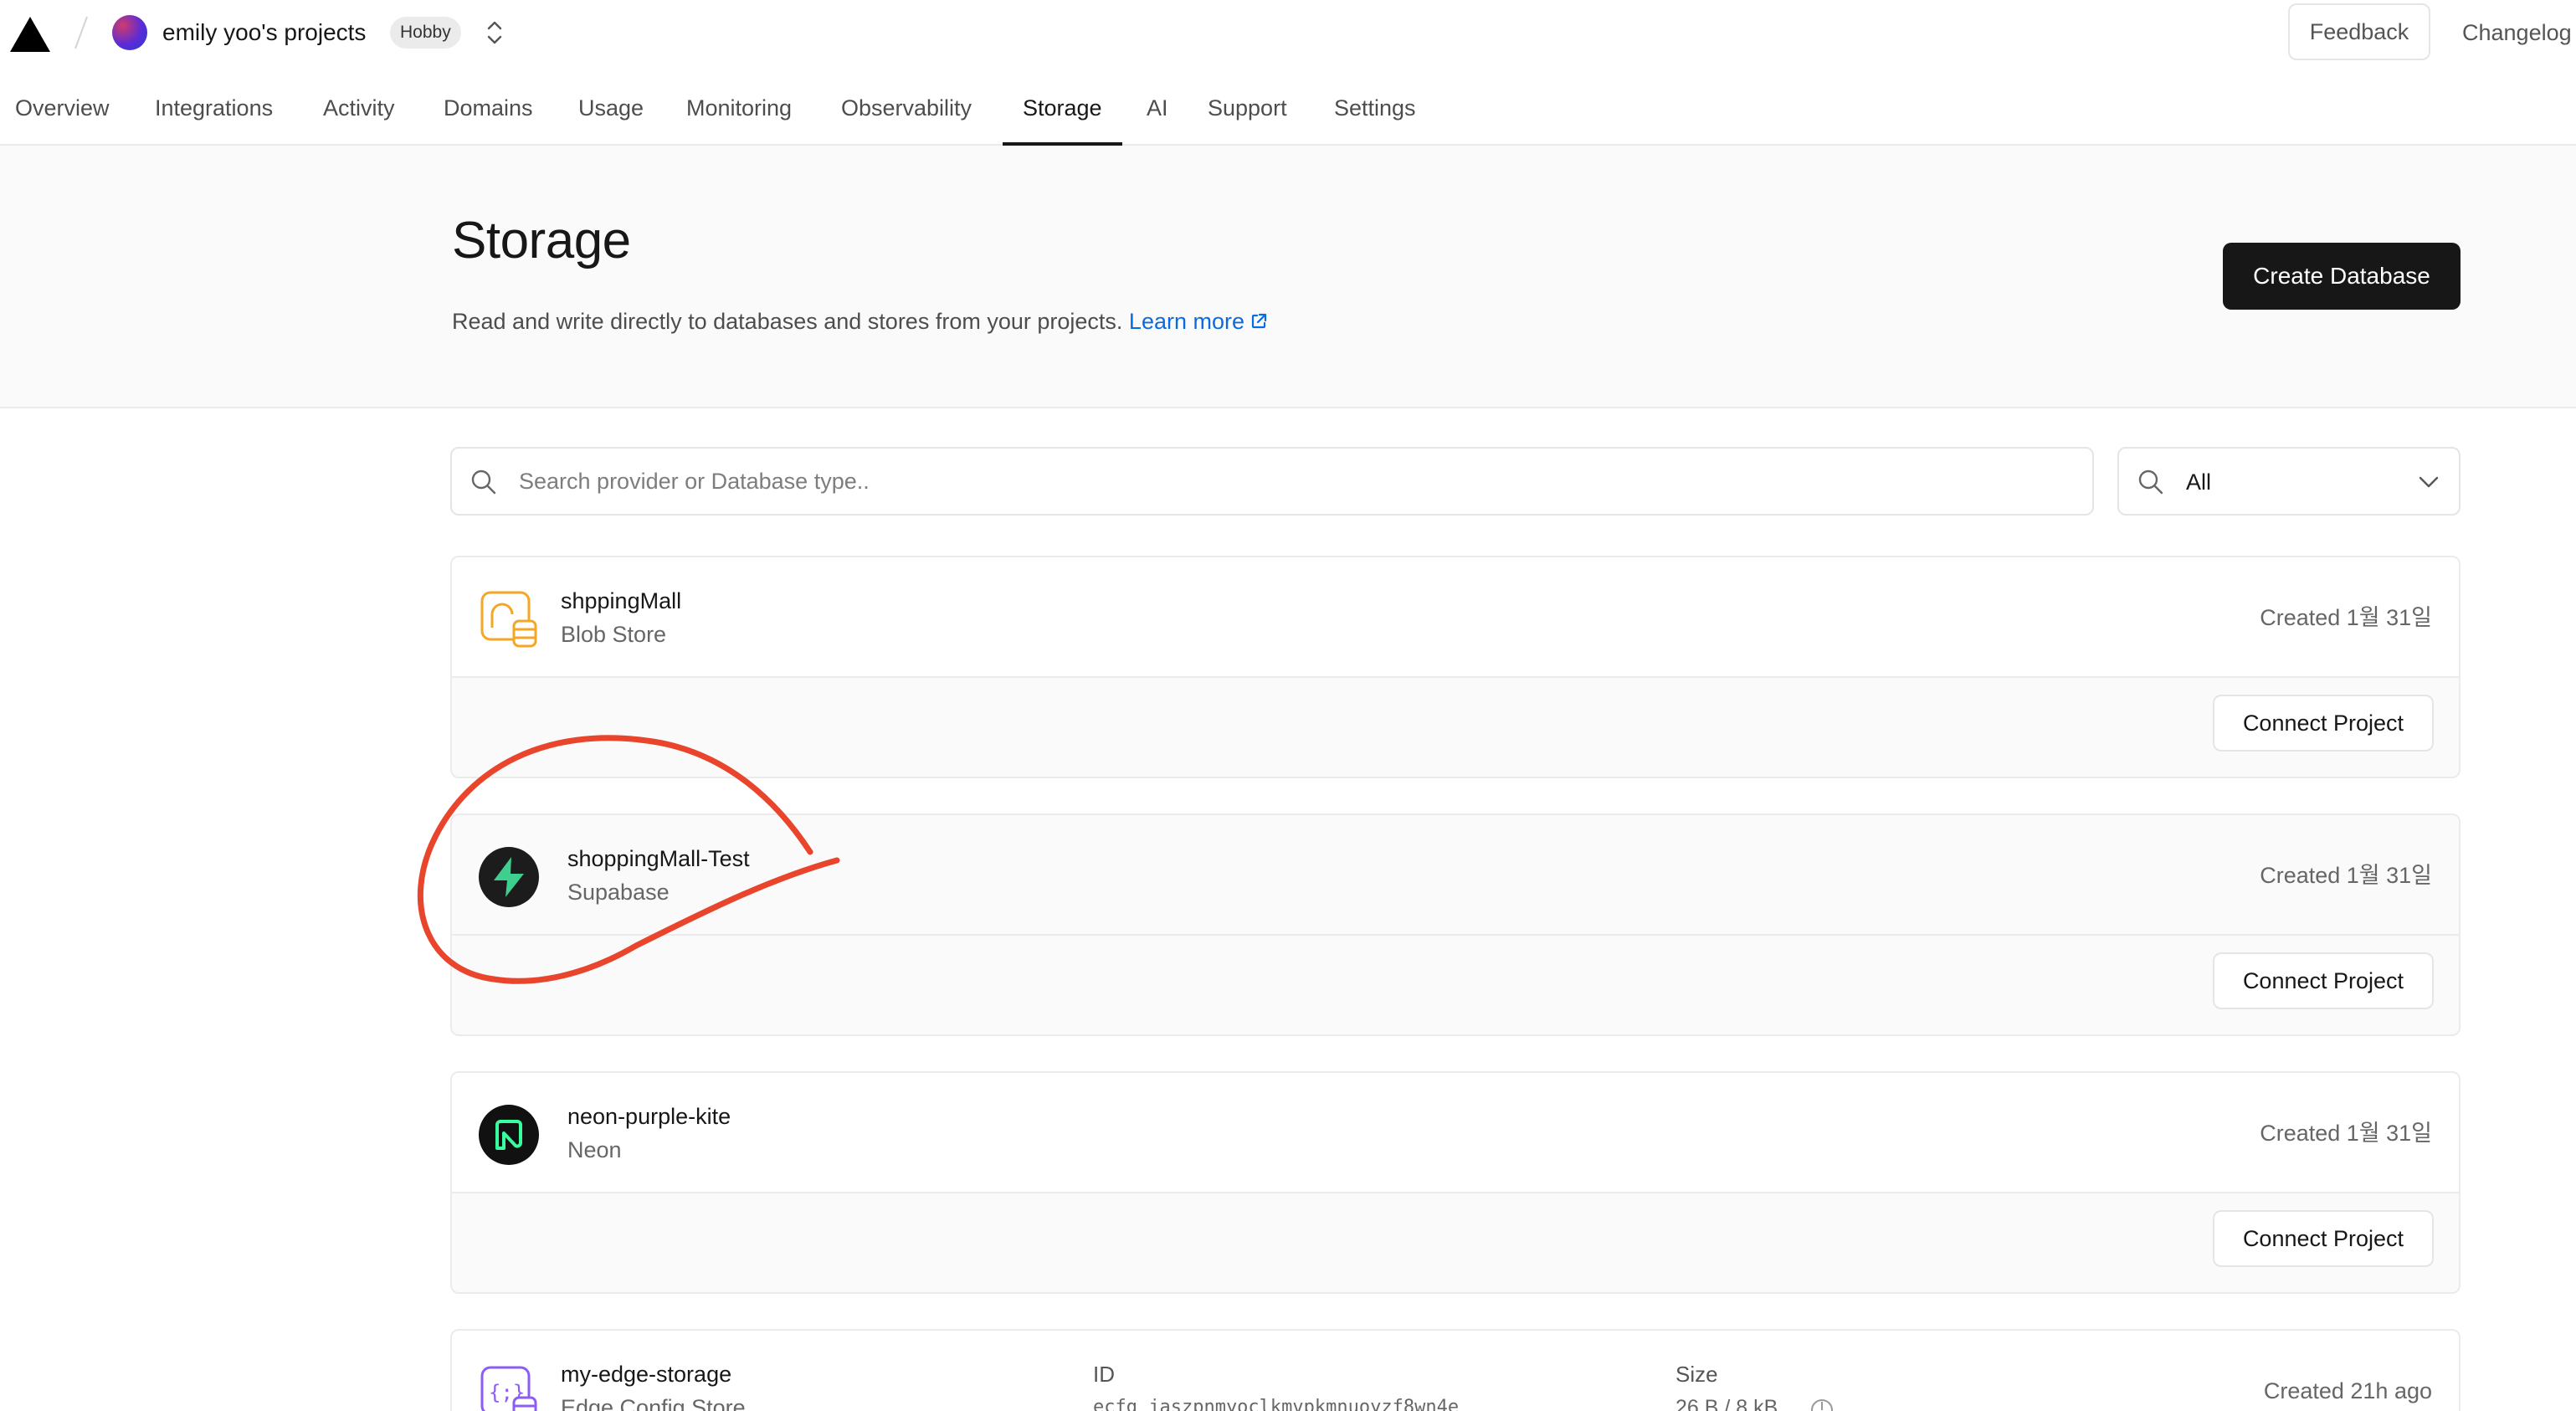  What do you see at coordinates (1822, 1405) in the screenshot?
I see `usage-gauge-icon` at bounding box center [1822, 1405].